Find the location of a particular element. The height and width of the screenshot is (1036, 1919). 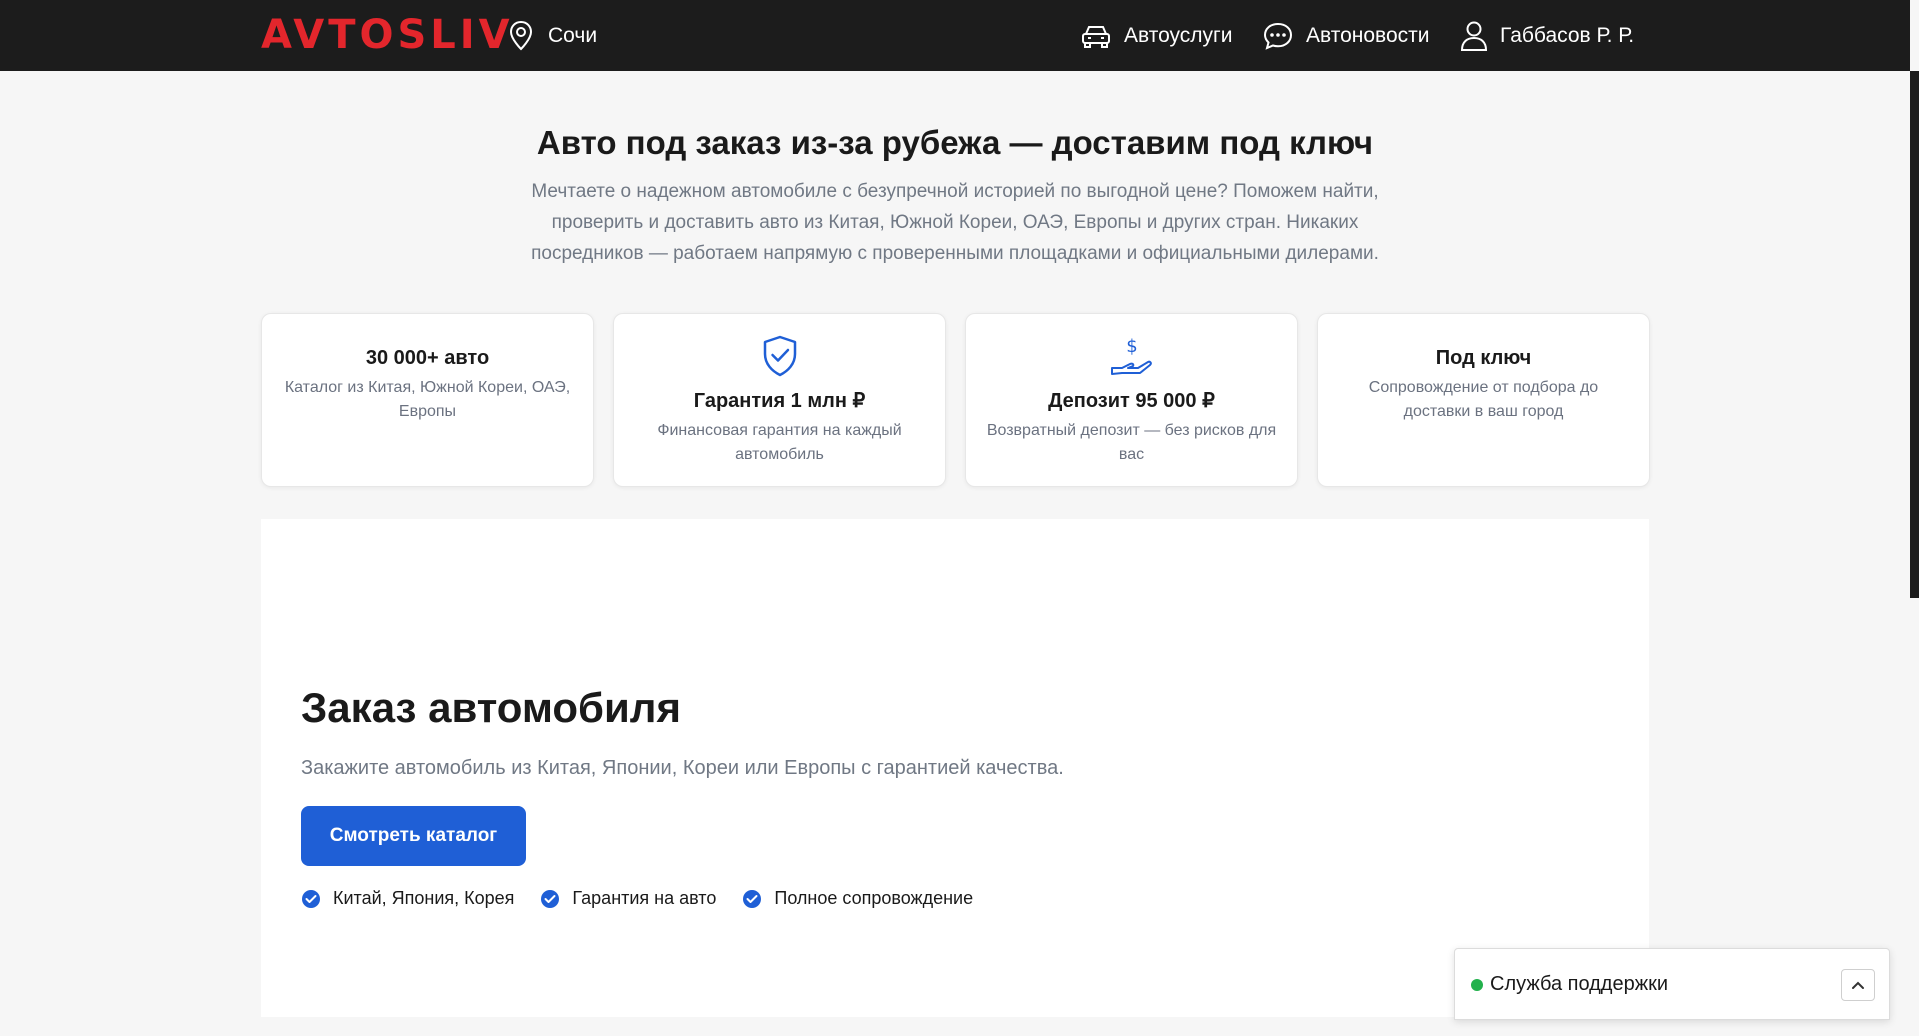

city-selector: Сочи is located at coordinates (552, 36).